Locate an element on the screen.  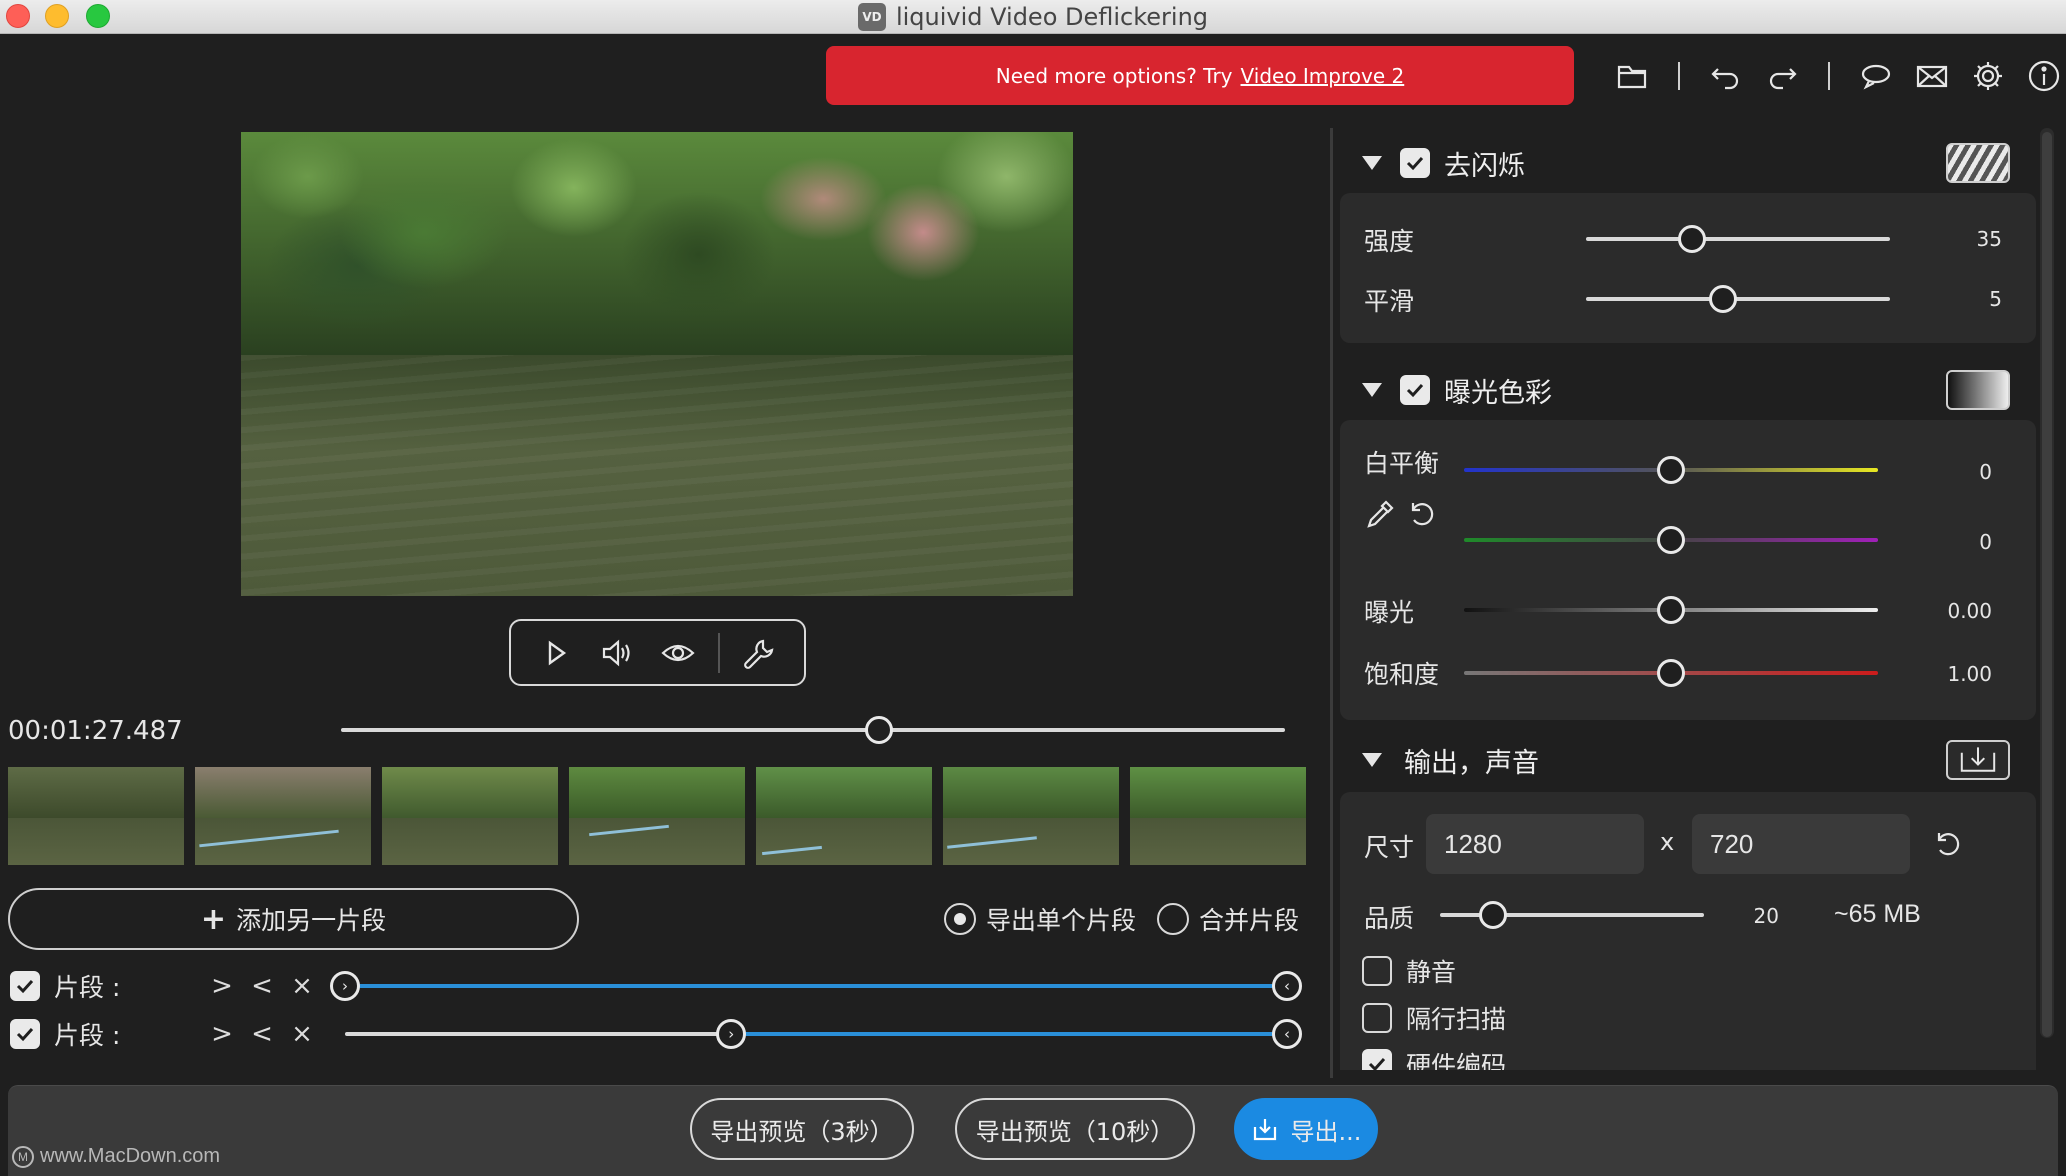
export-single-radio is located at coordinates (960, 919).